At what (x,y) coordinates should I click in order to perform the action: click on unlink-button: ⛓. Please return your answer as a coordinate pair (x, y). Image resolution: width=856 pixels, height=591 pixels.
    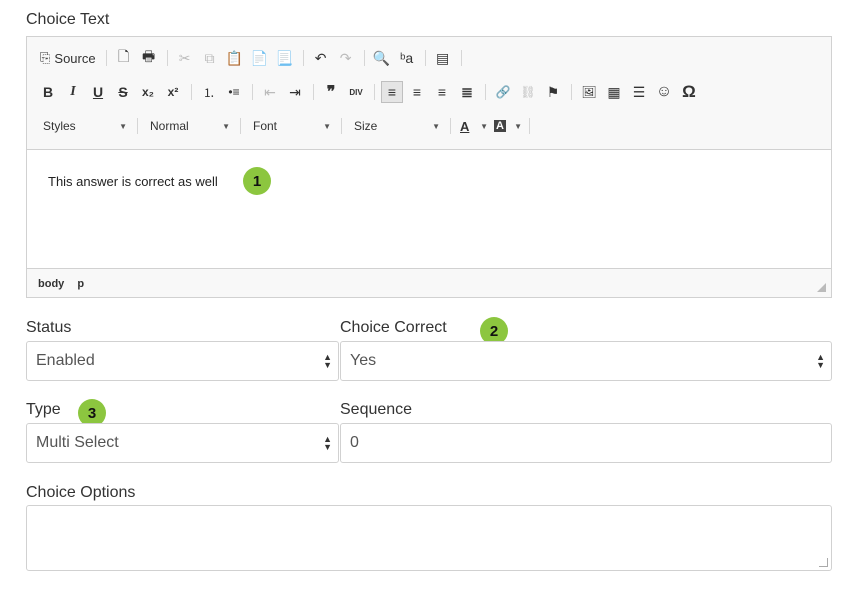
    Looking at the image, I should click on (528, 92).